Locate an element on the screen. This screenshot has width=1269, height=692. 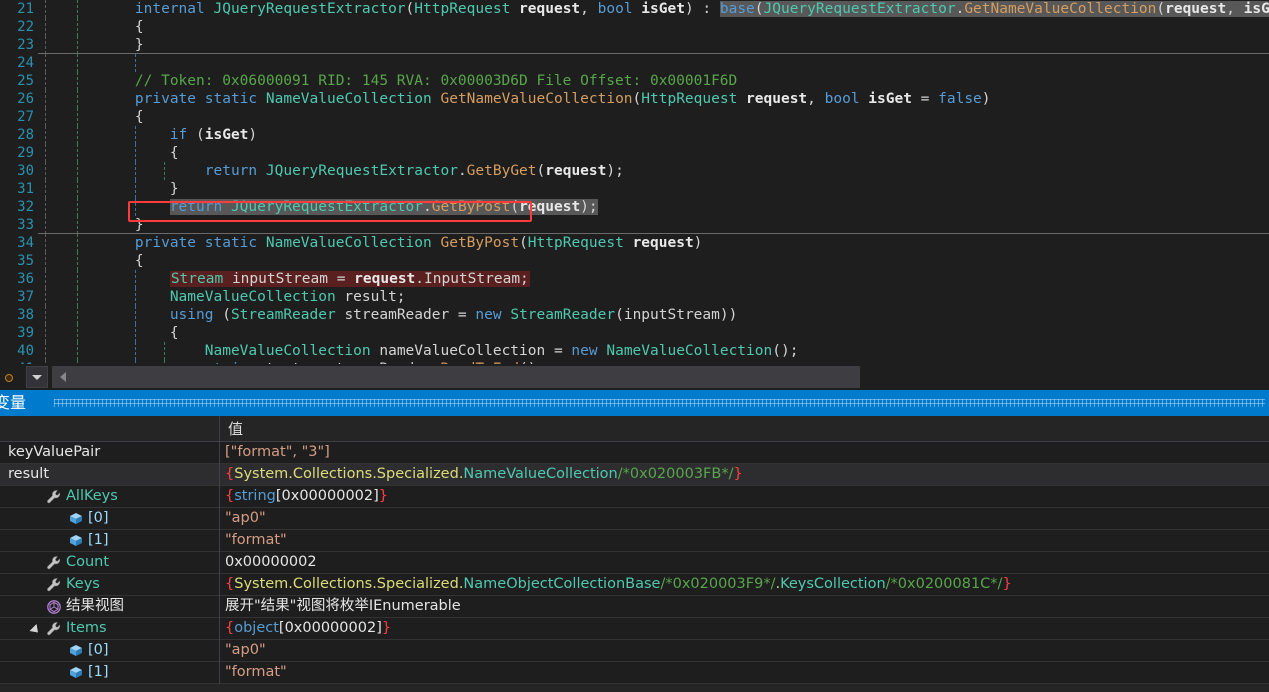
editor-horizontal-scrollbar is located at coordinates (634, 377).